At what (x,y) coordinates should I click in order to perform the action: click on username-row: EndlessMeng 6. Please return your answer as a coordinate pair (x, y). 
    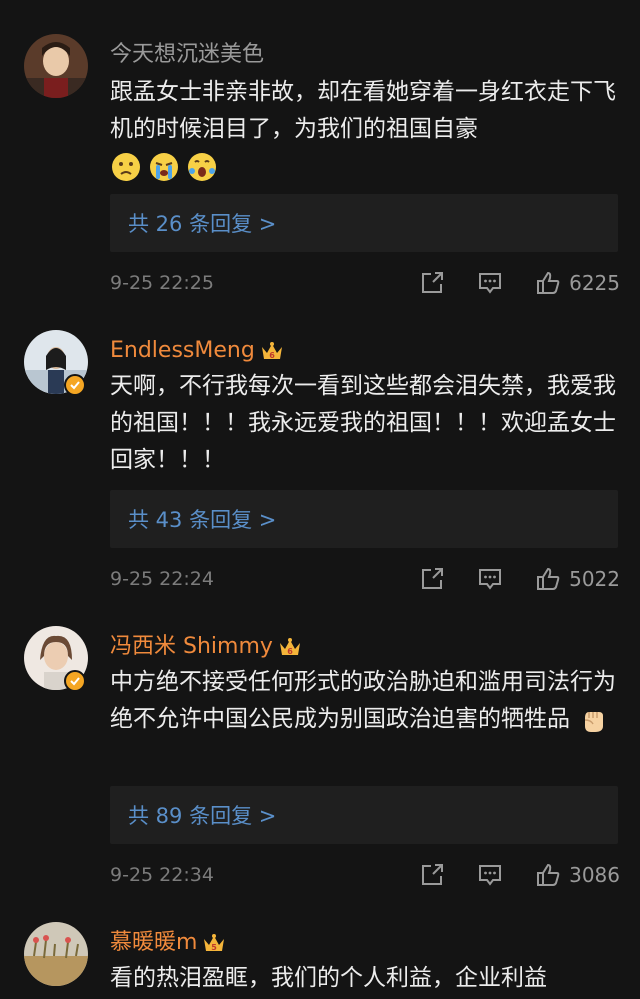
    Looking at the image, I should click on (197, 351).